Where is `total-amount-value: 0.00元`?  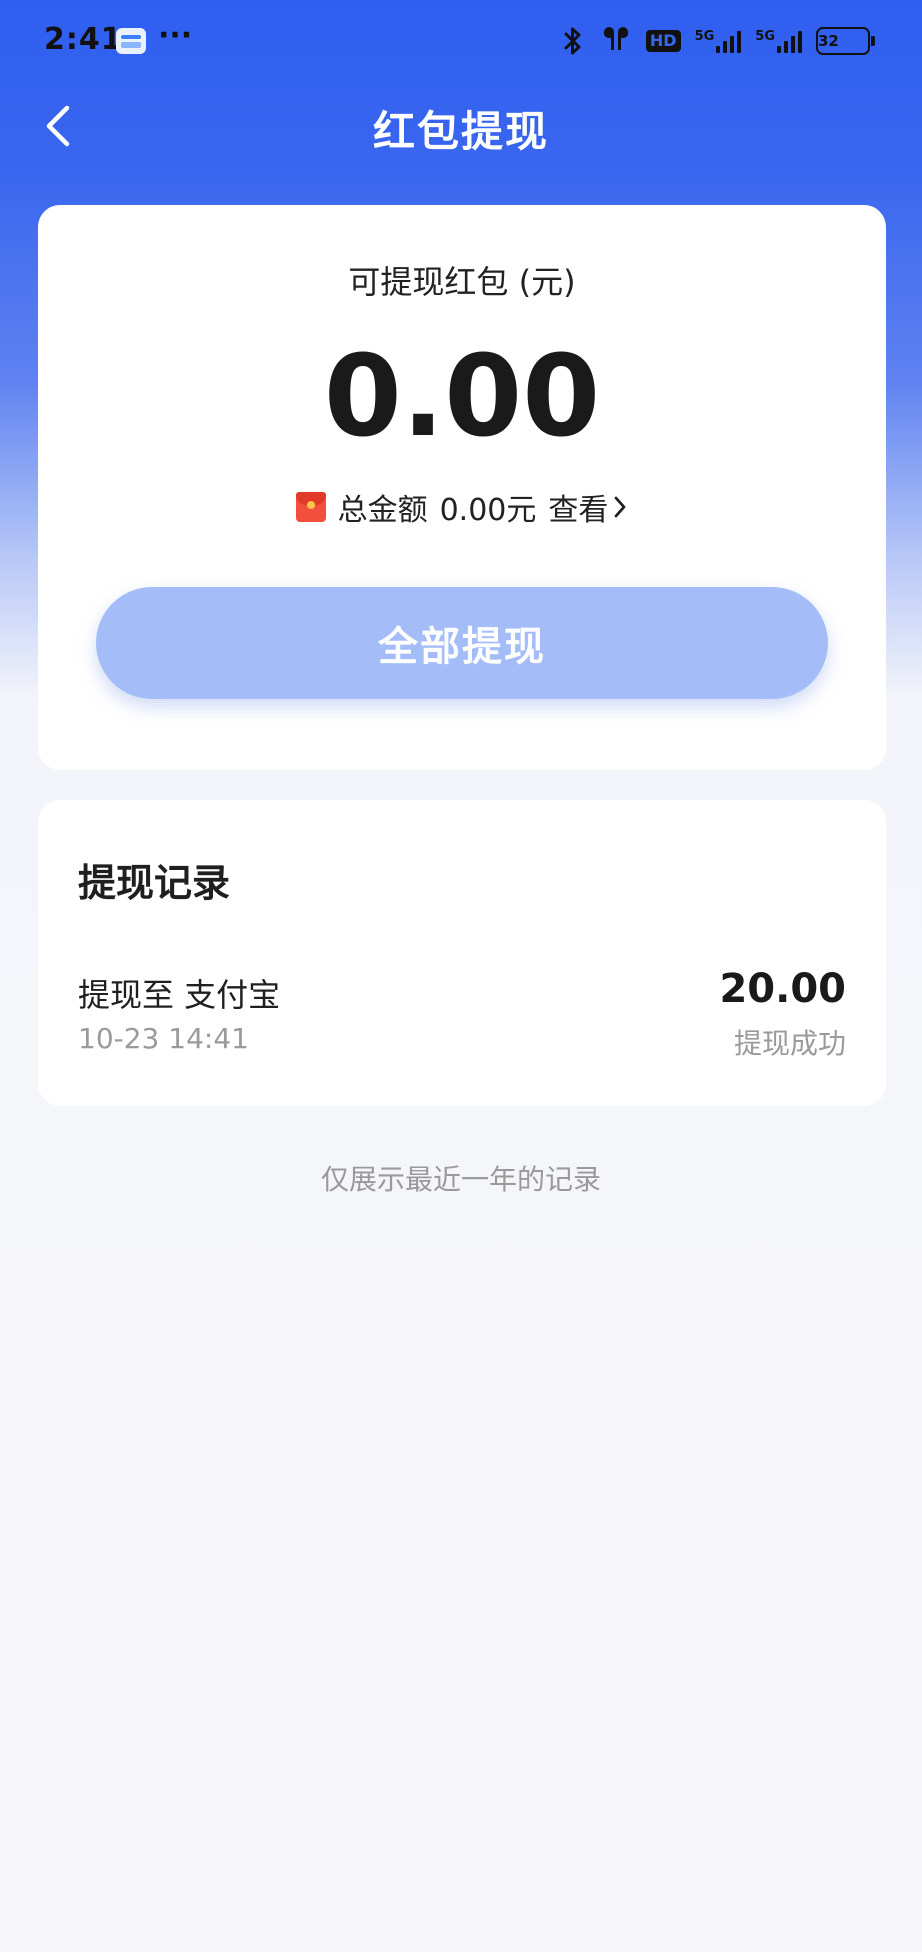
total-amount-value: 0.00元 is located at coordinates (488, 510).